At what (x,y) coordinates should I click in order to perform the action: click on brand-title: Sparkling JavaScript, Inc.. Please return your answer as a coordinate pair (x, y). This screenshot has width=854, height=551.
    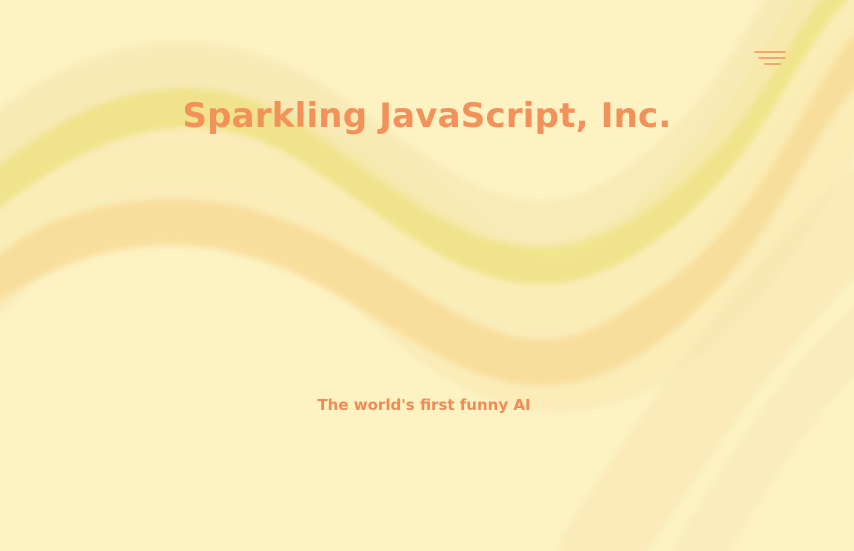
    Looking at the image, I should click on (427, 116).